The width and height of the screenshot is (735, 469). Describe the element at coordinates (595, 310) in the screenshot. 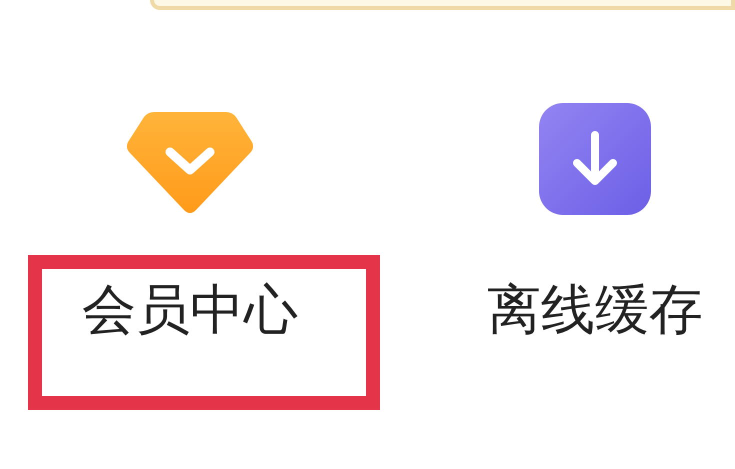

I see `menu-label: 离线缓存` at that location.